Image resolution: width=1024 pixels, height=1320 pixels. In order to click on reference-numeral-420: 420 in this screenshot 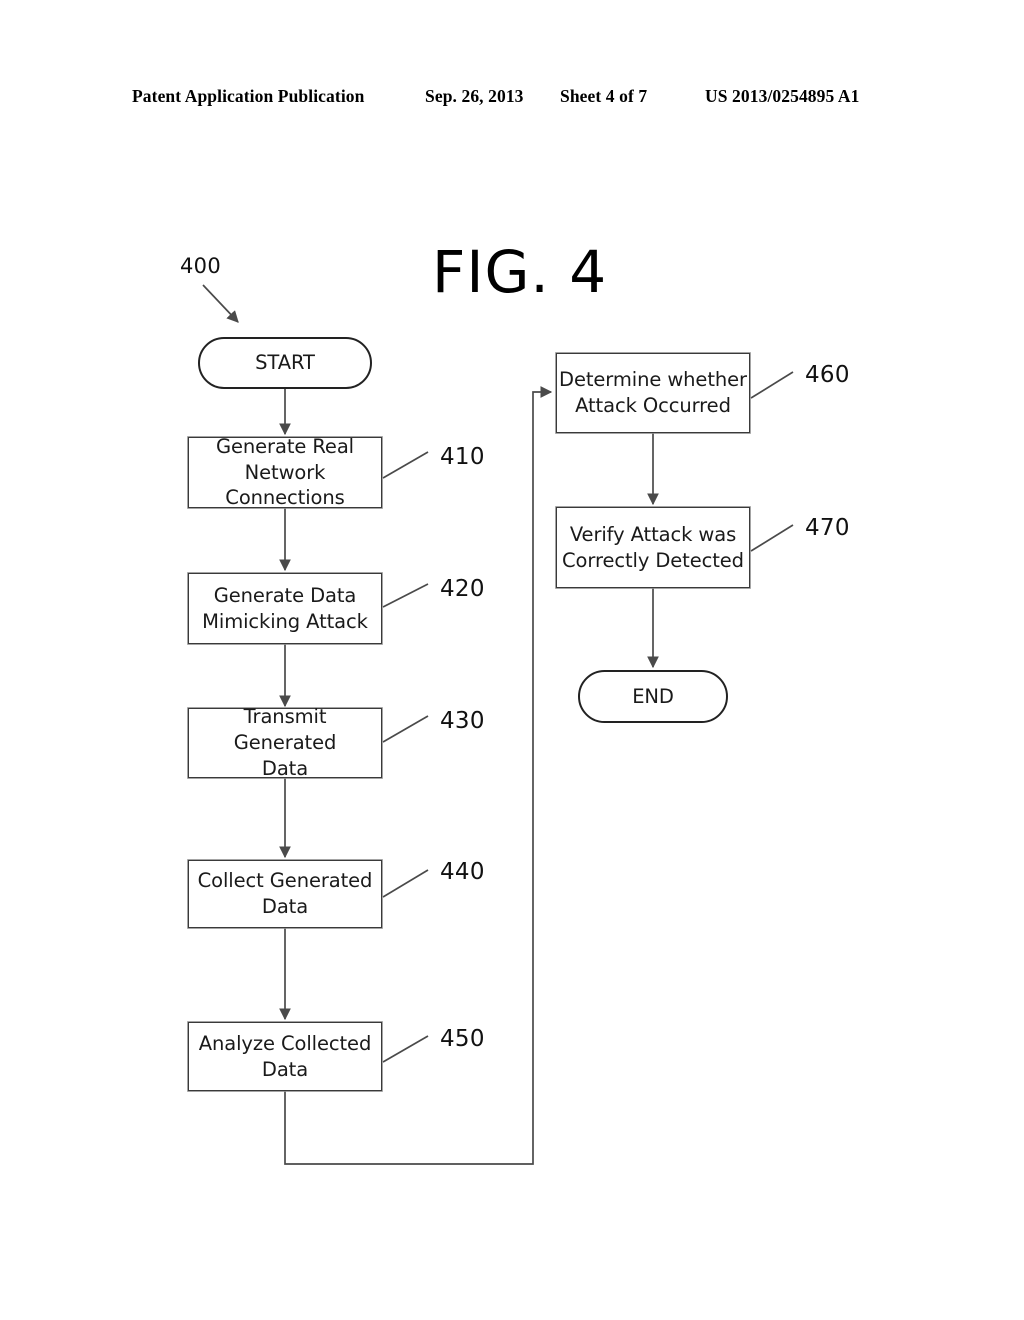, I will do `click(462, 589)`.